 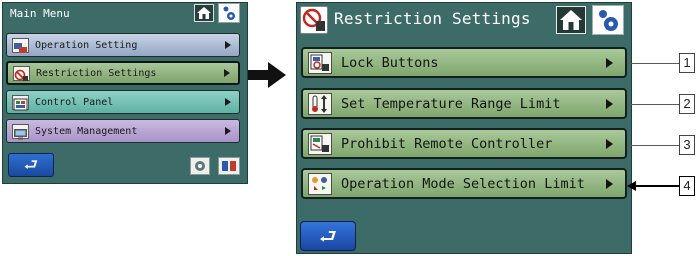 What do you see at coordinates (631, 186) in the screenshot?
I see `callout-arrow-icon` at bounding box center [631, 186].